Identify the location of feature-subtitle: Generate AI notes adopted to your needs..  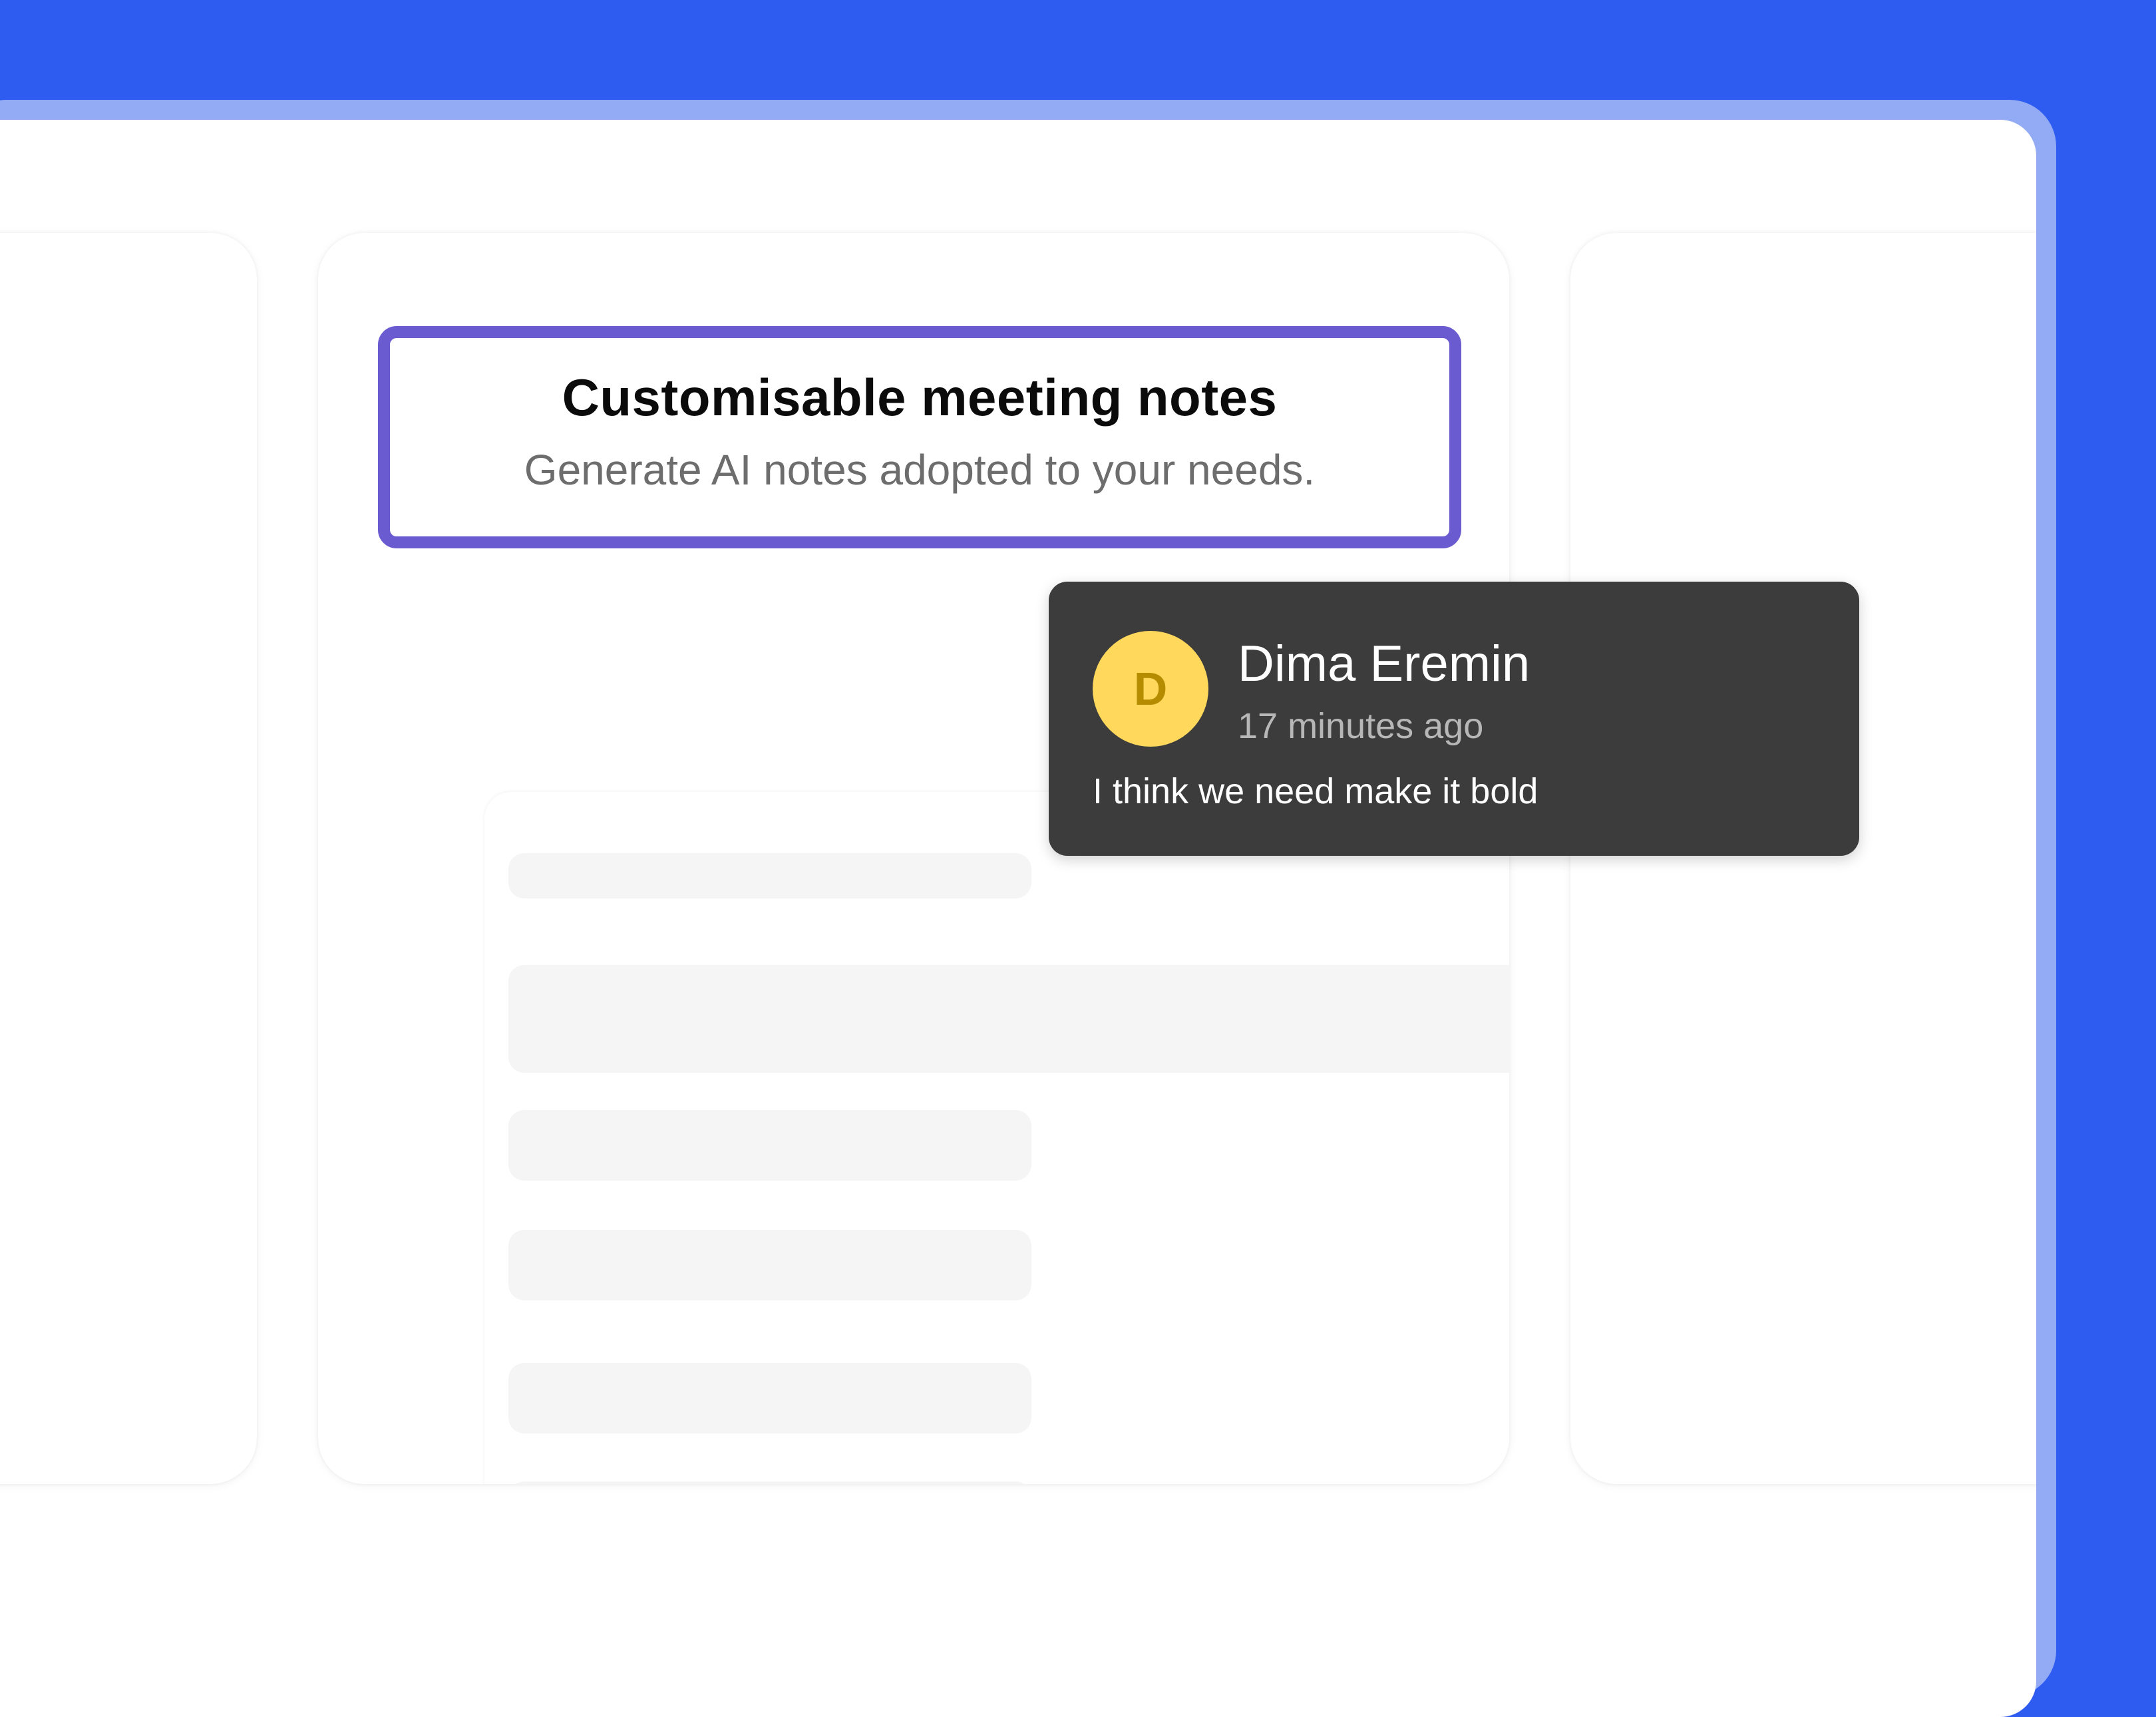
(920, 470).